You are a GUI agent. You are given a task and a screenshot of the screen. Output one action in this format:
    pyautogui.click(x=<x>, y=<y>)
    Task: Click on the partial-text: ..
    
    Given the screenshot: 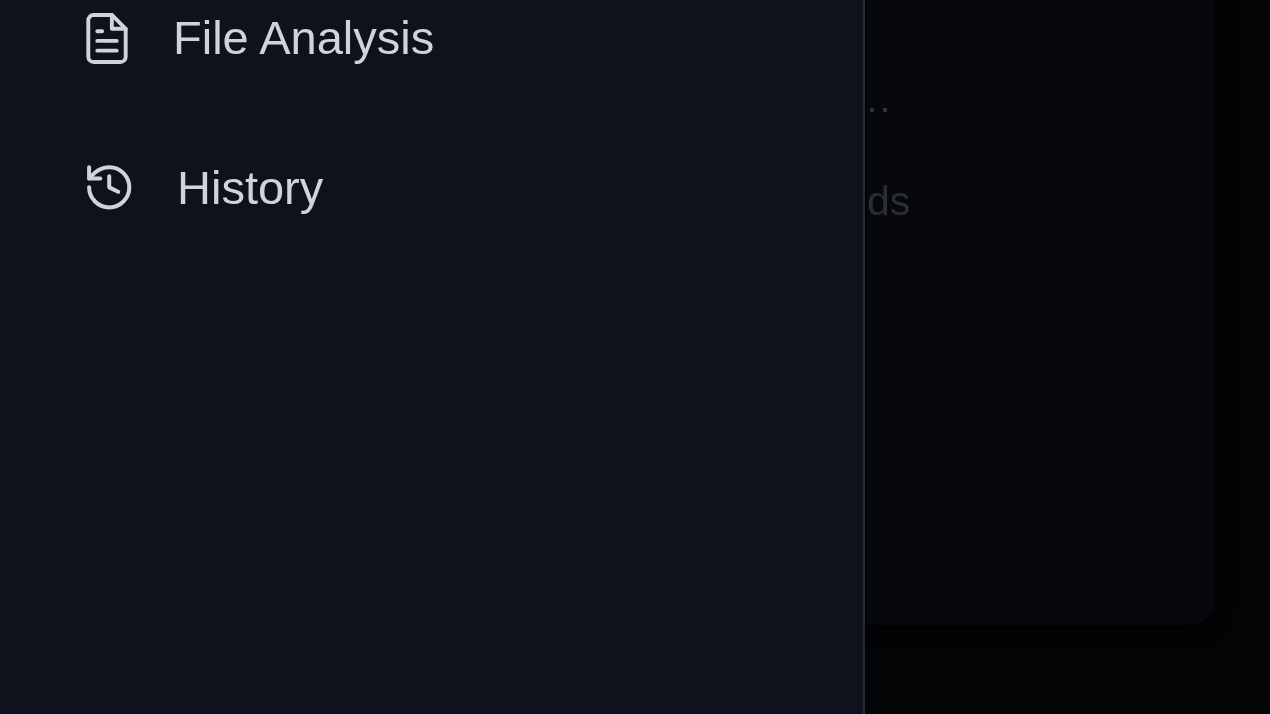 What is the action you would take?
    pyautogui.click(x=880, y=99)
    